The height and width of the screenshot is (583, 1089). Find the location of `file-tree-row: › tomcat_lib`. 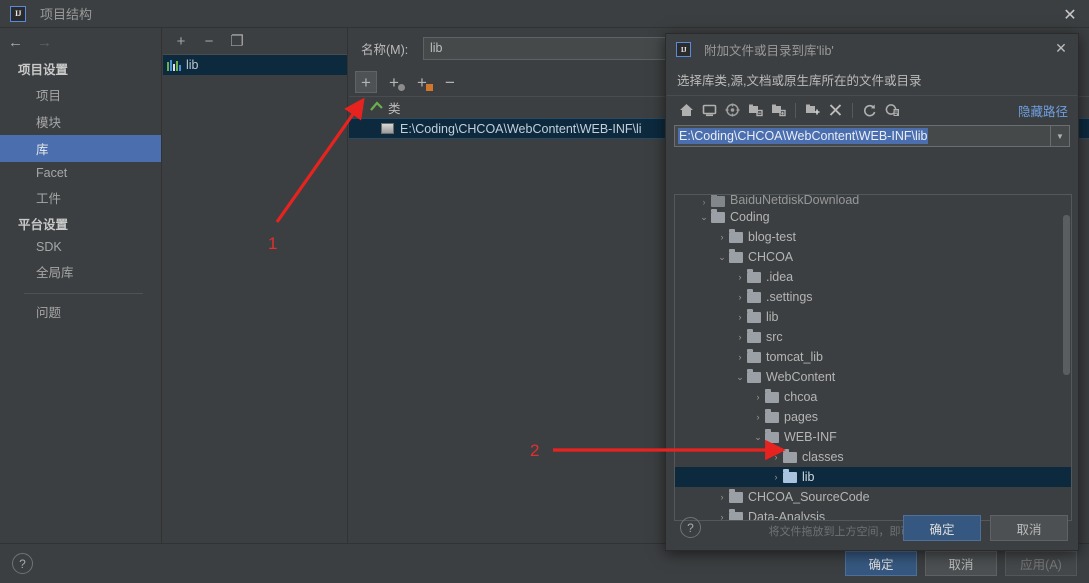

file-tree-row: › tomcat_lib is located at coordinates (873, 357).